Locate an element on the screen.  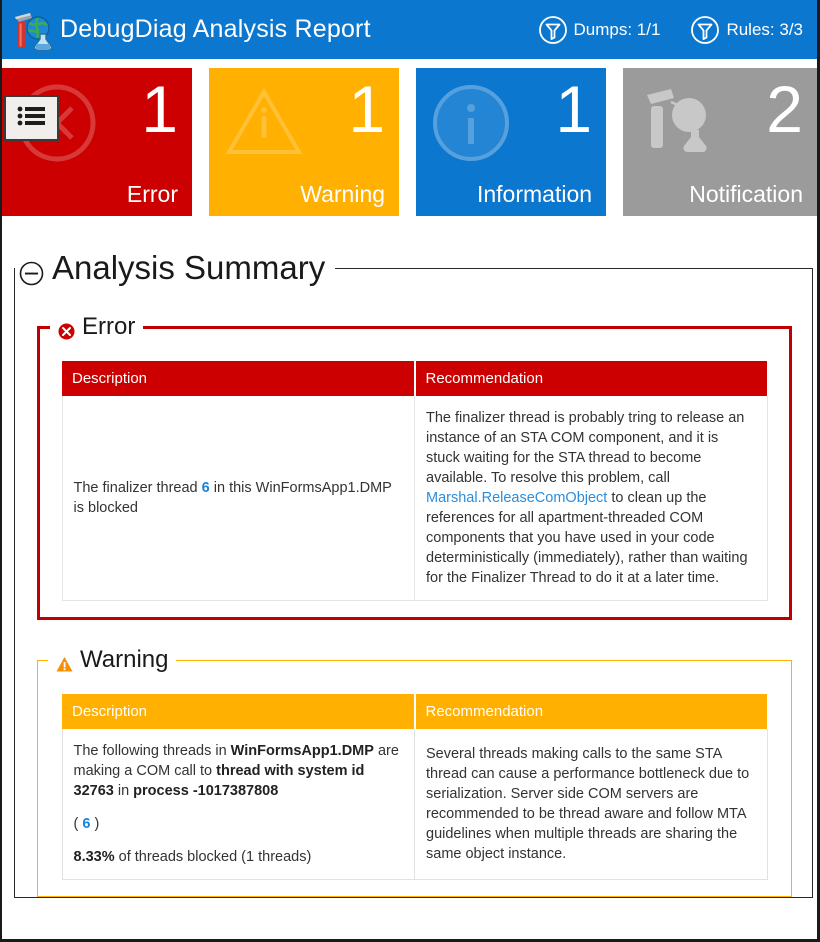
tile-notification: 2 Notification is located at coordinates (720, 142).